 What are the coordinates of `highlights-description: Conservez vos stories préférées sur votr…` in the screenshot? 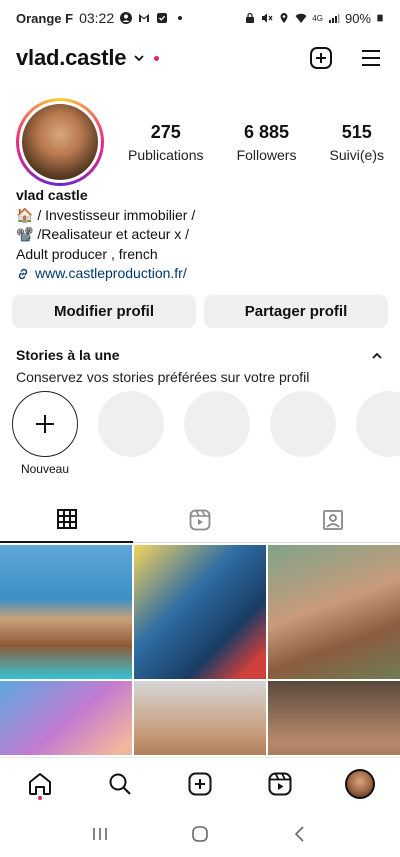 It's located at (163, 377).